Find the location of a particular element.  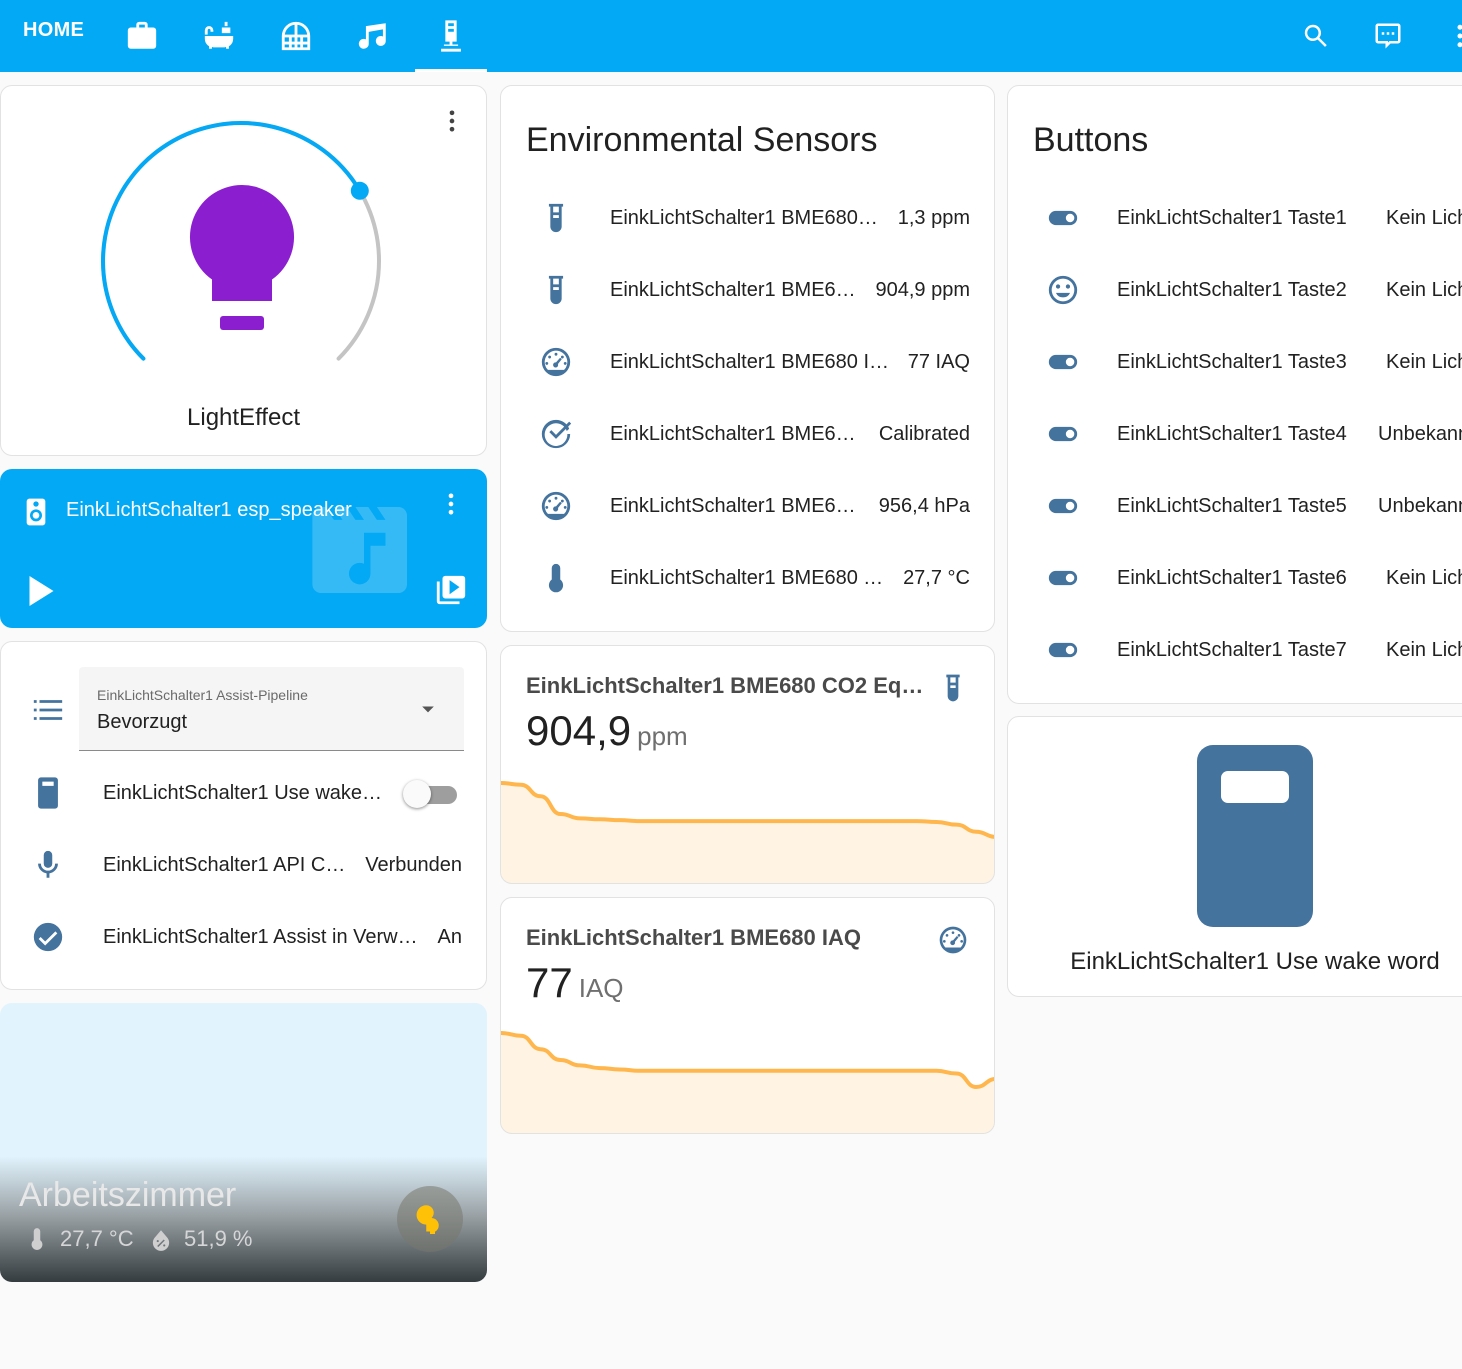

entity-row-iaq: EinkLichtSchalter1 BME680 IAQ 77 IAQ is located at coordinates (747, 362).